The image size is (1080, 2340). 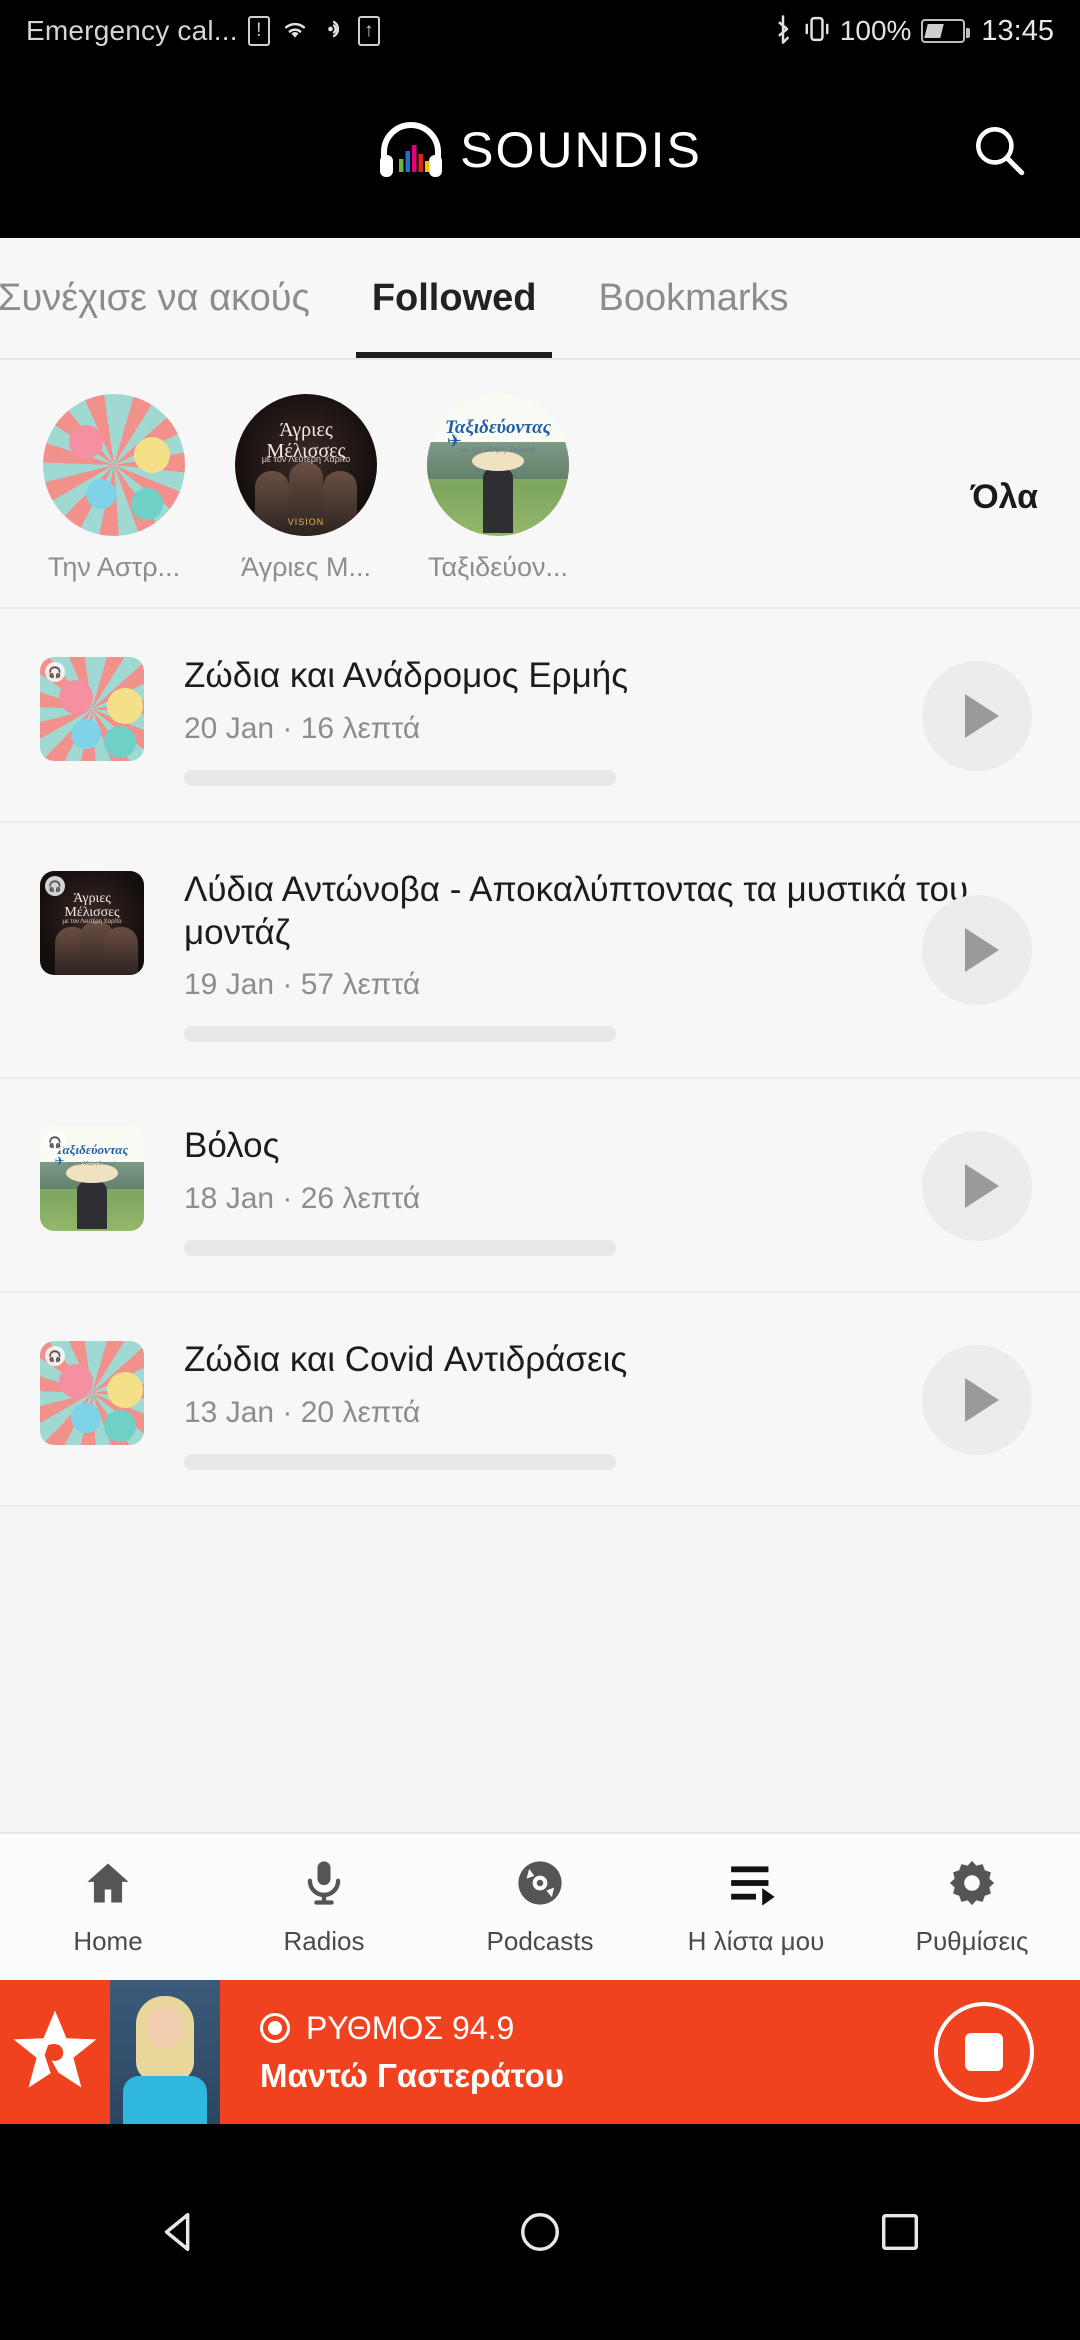 What do you see at coordinates (900, 2232) in the screenshot?
I see `recents-square-icon` at bounding box center [900, 2232].